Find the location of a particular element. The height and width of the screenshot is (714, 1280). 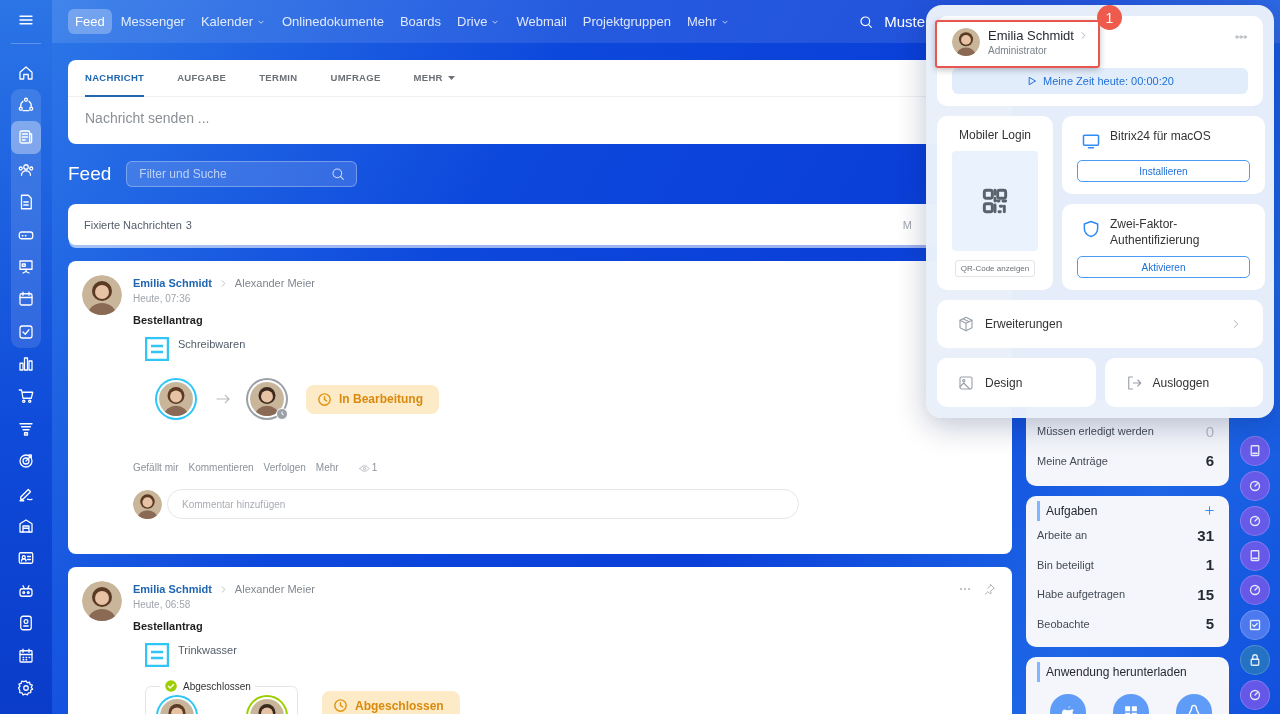

composer-tab: MEHR is located at coordinates (434, 78).